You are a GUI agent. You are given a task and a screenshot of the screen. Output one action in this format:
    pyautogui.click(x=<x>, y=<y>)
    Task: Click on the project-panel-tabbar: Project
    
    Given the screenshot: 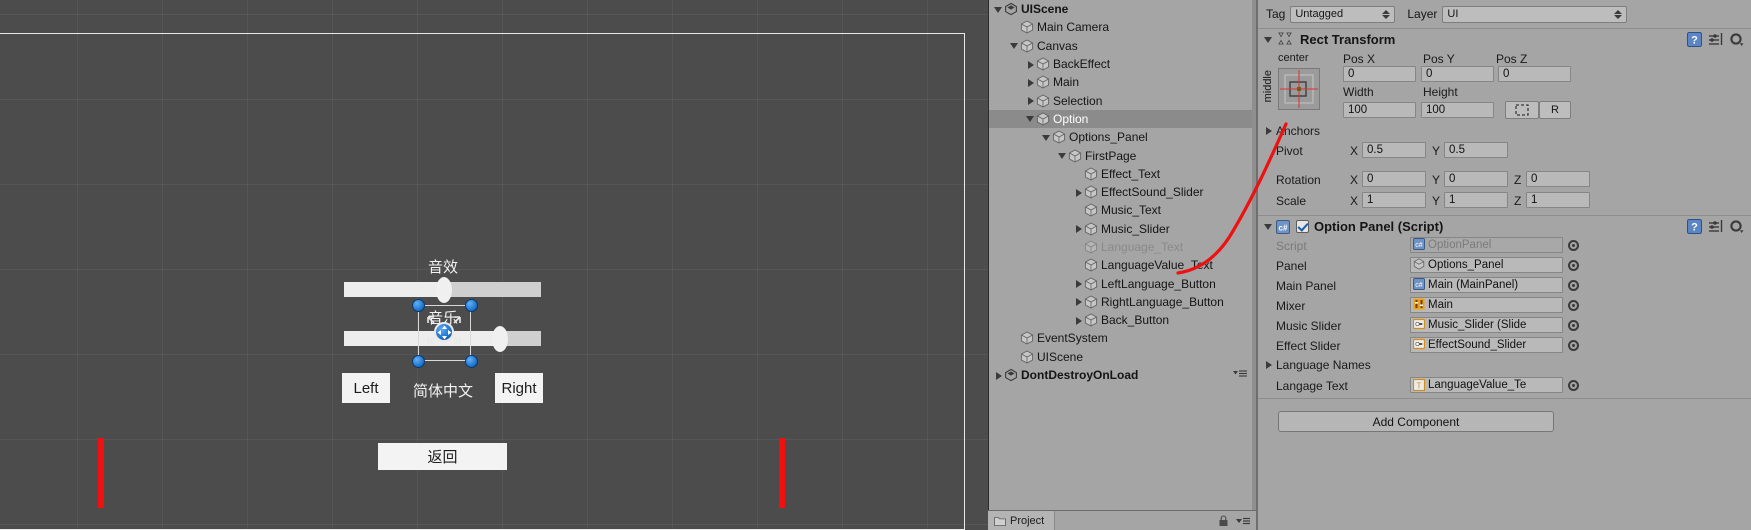 What is the action you would take?
    pyautogui.click(x=1122, y=520)
    